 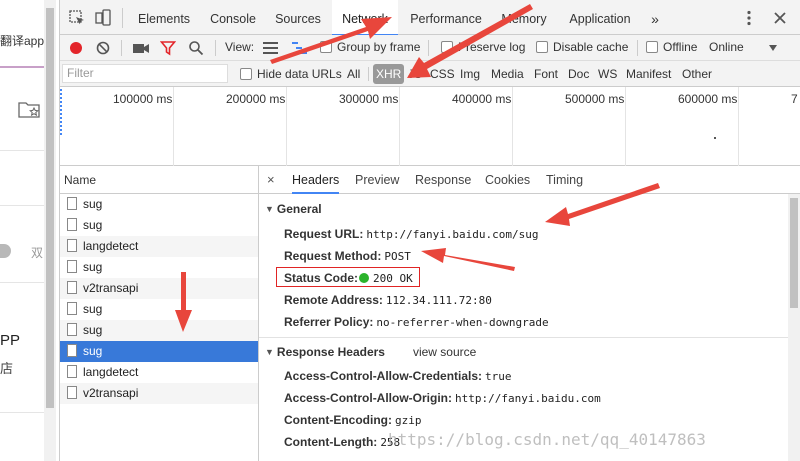 What do you see at coordinates (316, 180) in the screenshot?
I see `tab-headers: Headers` at bounding box center [316, 180].